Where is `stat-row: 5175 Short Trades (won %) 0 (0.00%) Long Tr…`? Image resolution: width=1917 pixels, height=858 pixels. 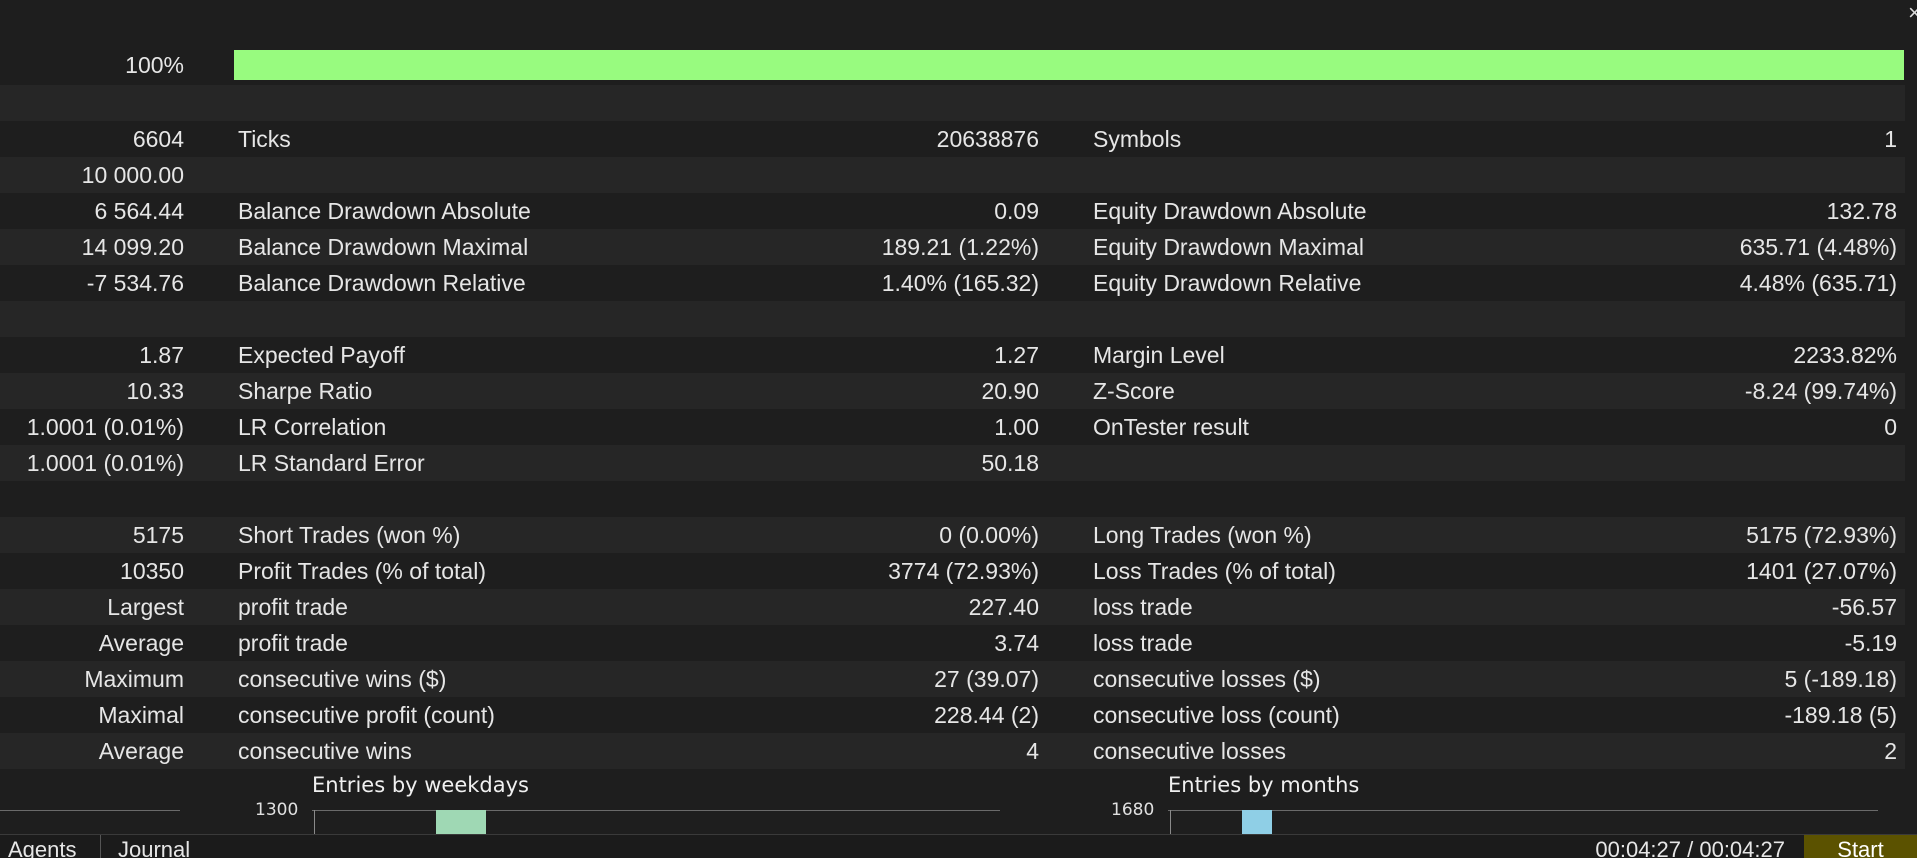
stat-row: 5175 Short Trades (won %) 0 (0.00%) Long Tr… is located at coordinates (952, 535).